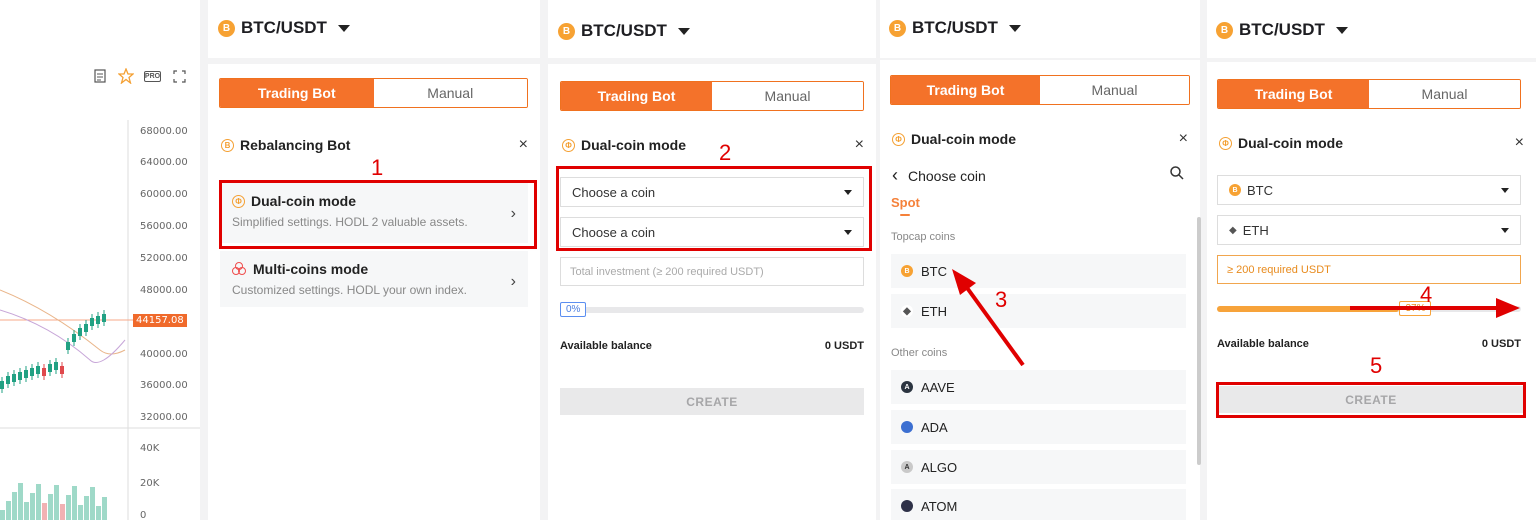 The image size is (1536, 520). Describe the element at coordinates (1369, 230) in the screenshot. I see `second-coin-select: ◆ ETH` at that location.